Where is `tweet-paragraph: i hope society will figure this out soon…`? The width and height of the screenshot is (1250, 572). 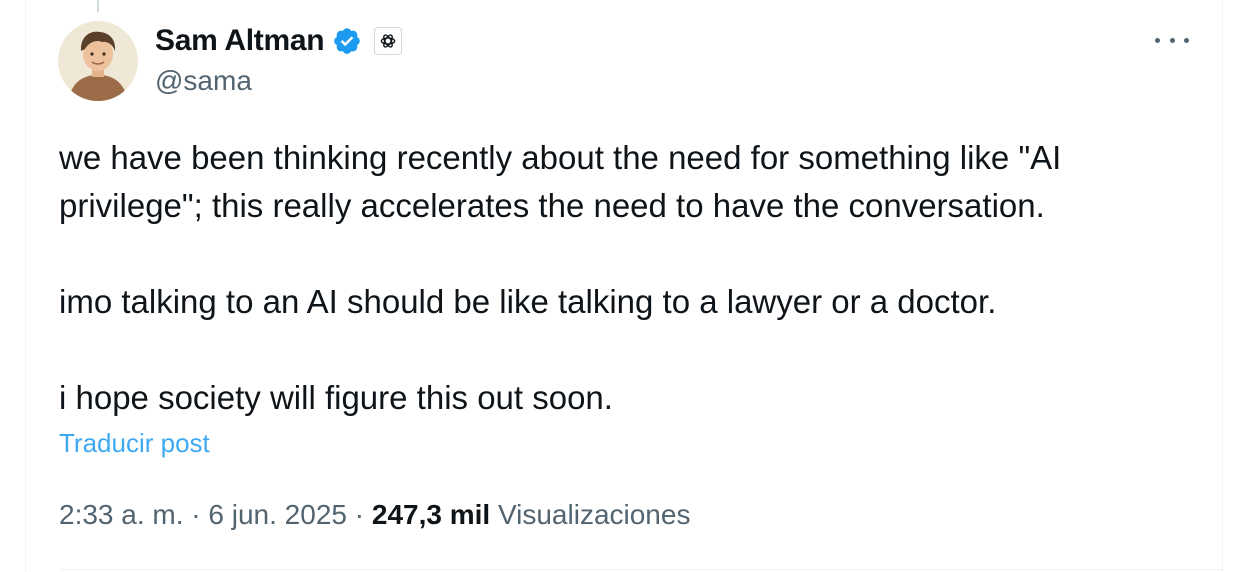 tweet-paragraph: i hope society will figure this out soon… is located at coordinates (336, 397).